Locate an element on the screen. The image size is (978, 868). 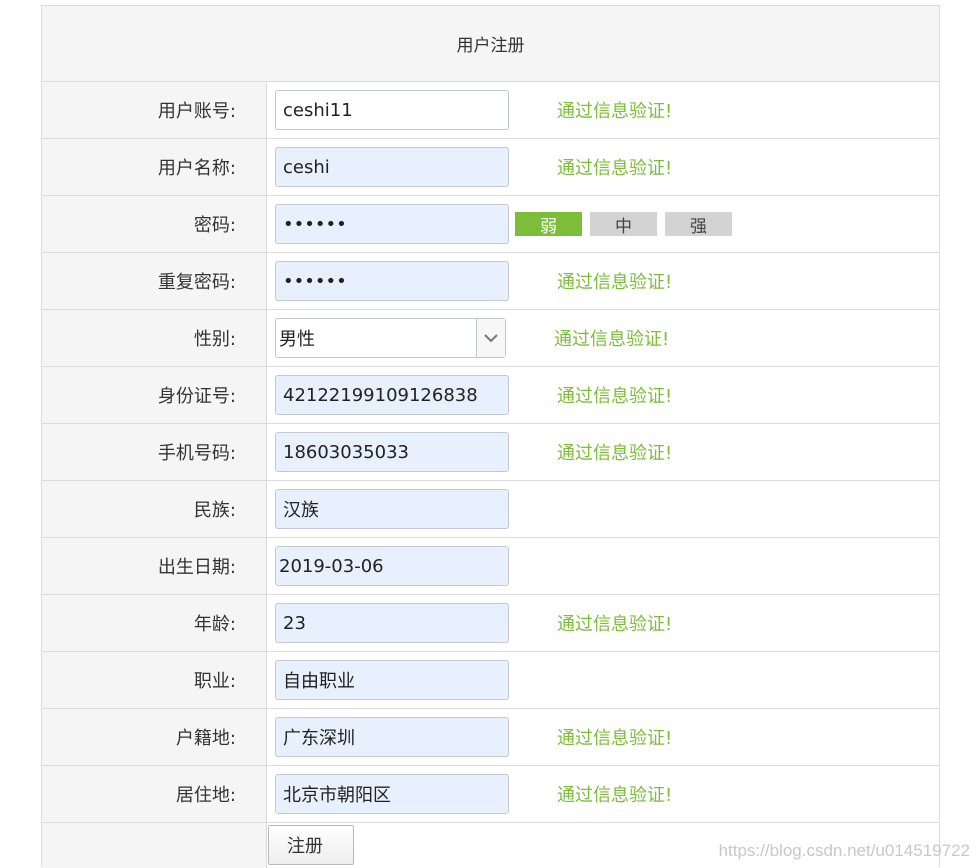
strength-medium: 中 is located at coordinates (623, 224).